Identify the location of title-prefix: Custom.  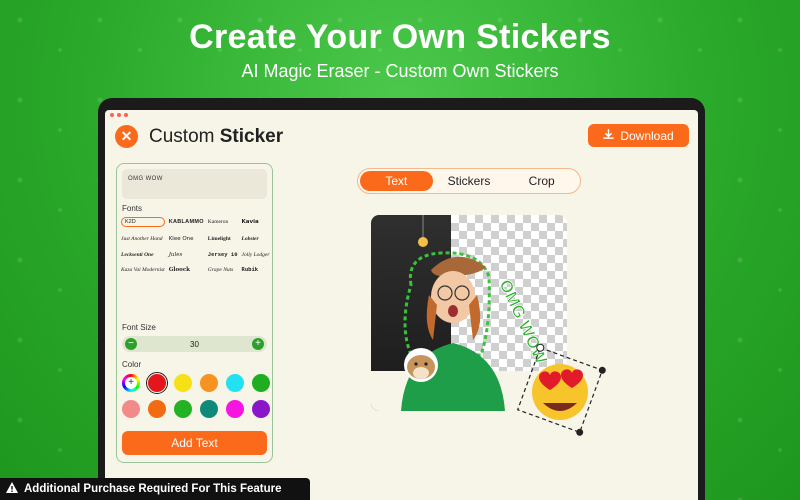
(182, 136).